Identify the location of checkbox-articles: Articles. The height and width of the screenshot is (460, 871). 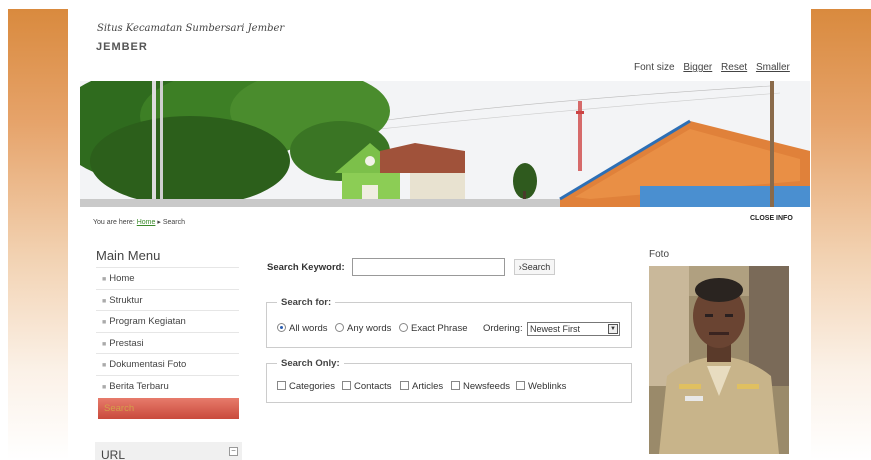
(421, 386).